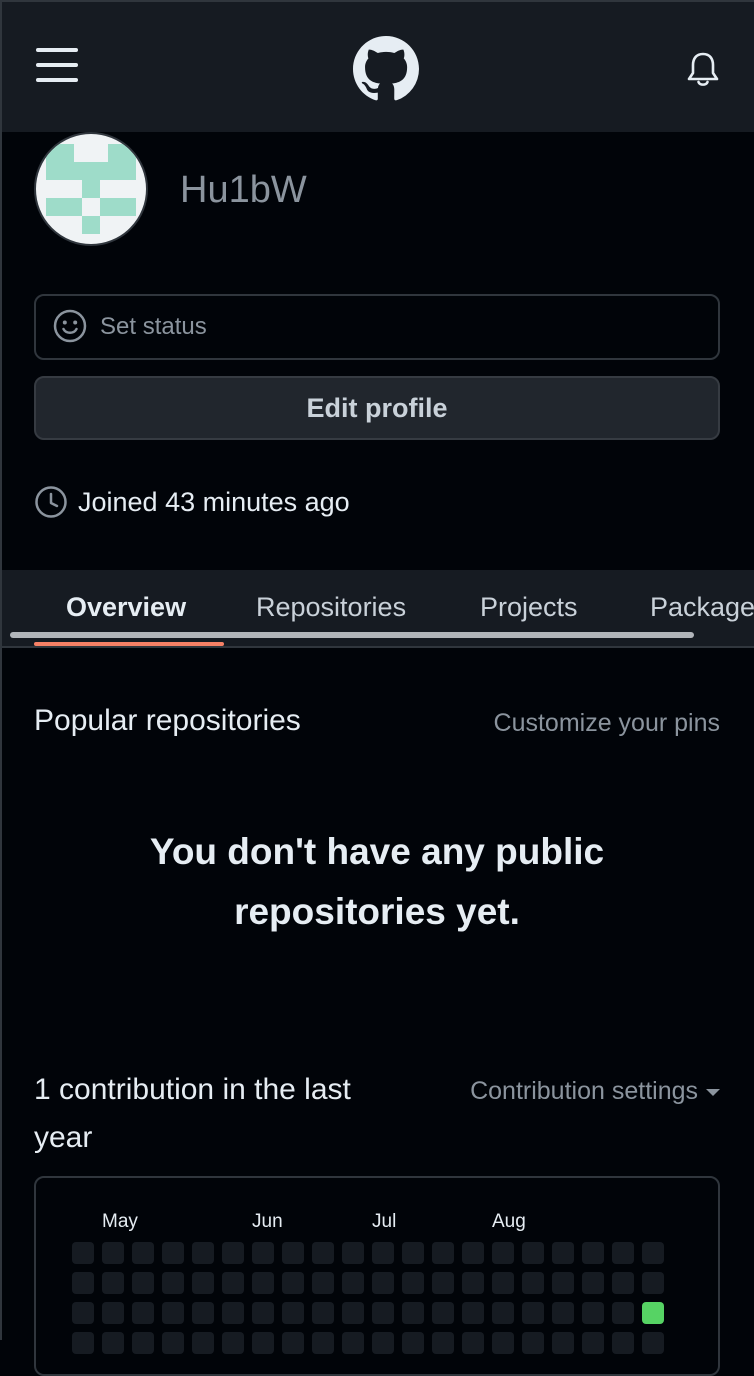 The image size is (754, 1376). What do you see at coordinates (595, 1091) in the screenshot?
I see `contribution-settings-dropdown: Contribution settings` at bounding box center [595, 1091].